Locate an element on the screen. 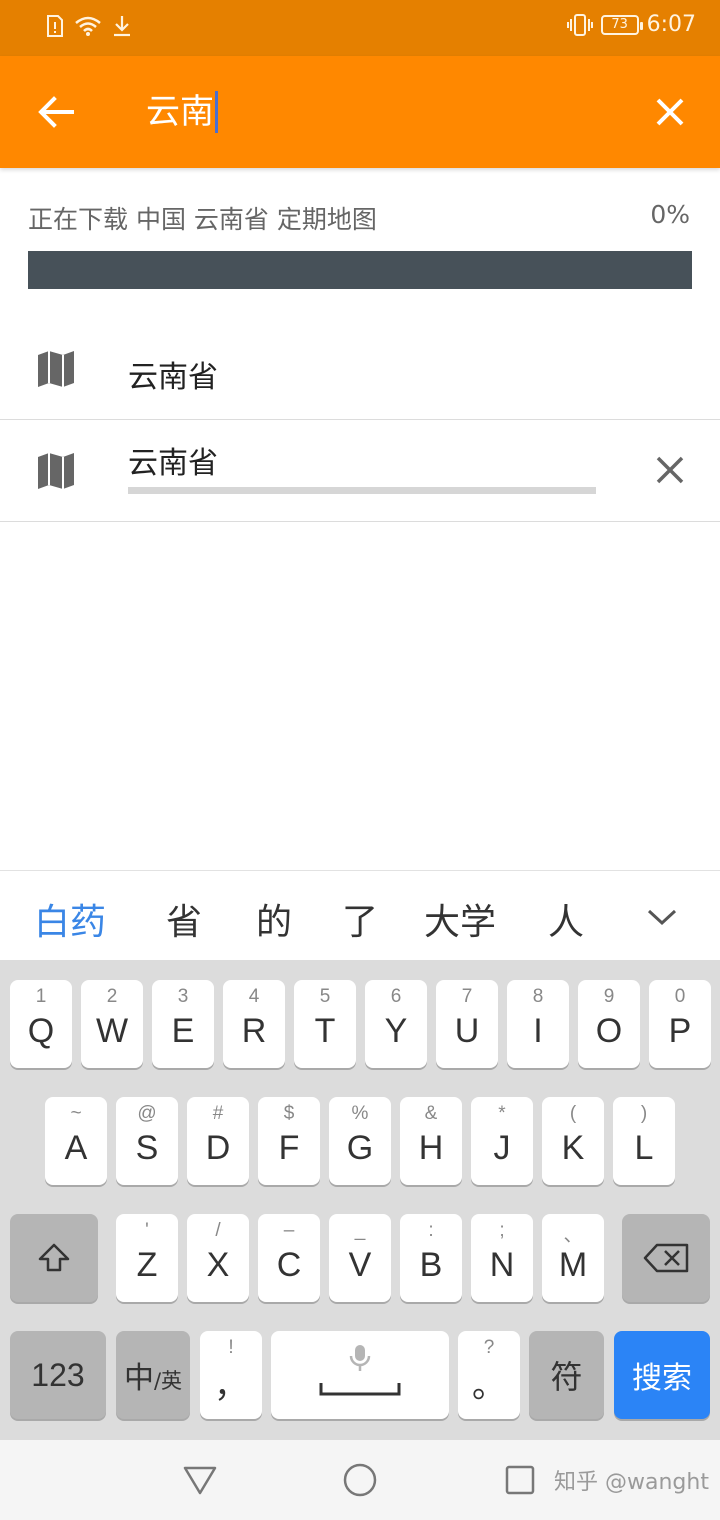  nav-recents-button is located at coordinates (520, 1480).